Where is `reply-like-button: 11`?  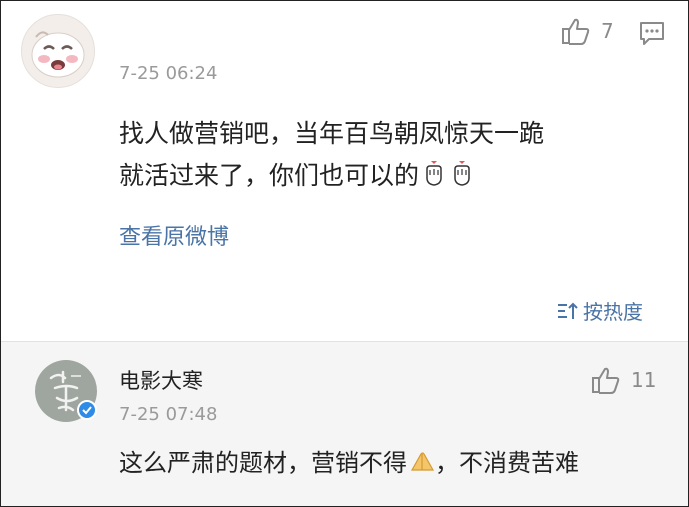 reply-like-button: 11 is located at coordinates (623, 380).